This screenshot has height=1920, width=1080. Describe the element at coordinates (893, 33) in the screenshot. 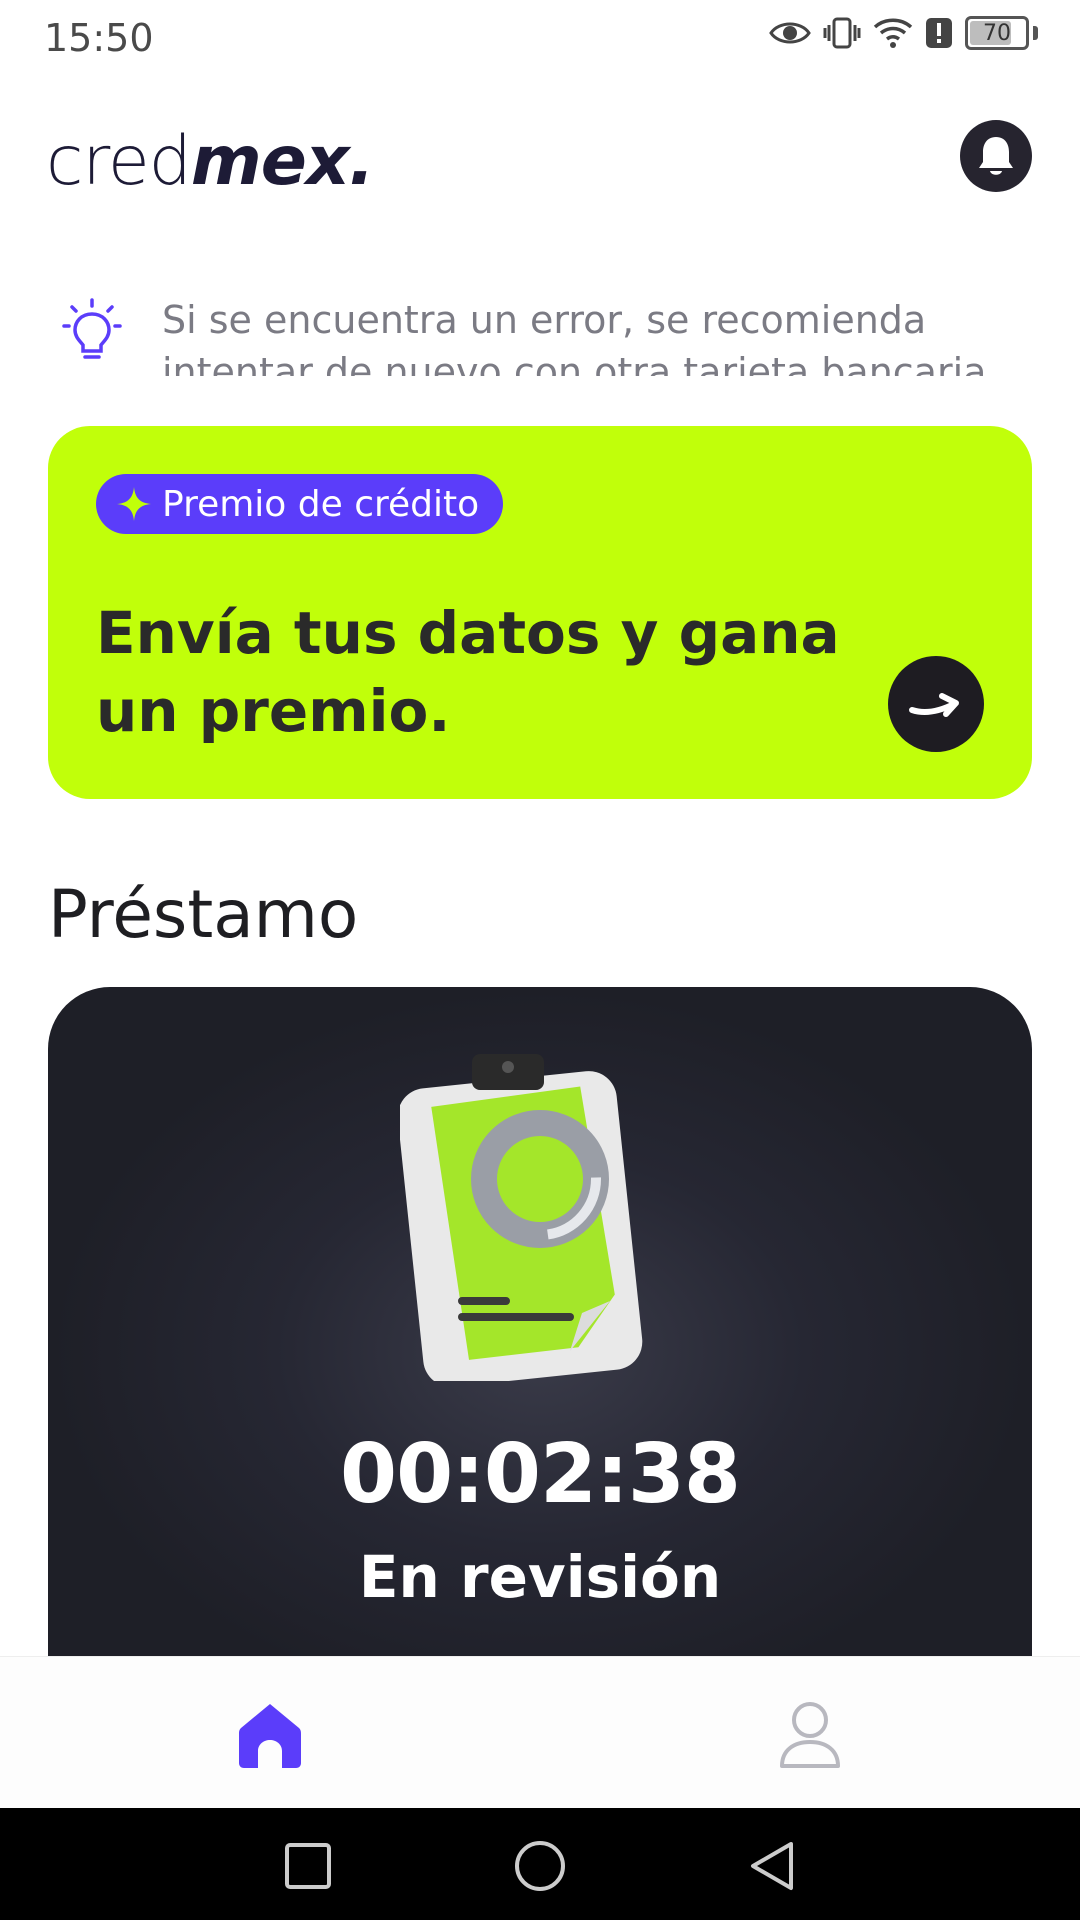

I see `wifi-icon` at that location.